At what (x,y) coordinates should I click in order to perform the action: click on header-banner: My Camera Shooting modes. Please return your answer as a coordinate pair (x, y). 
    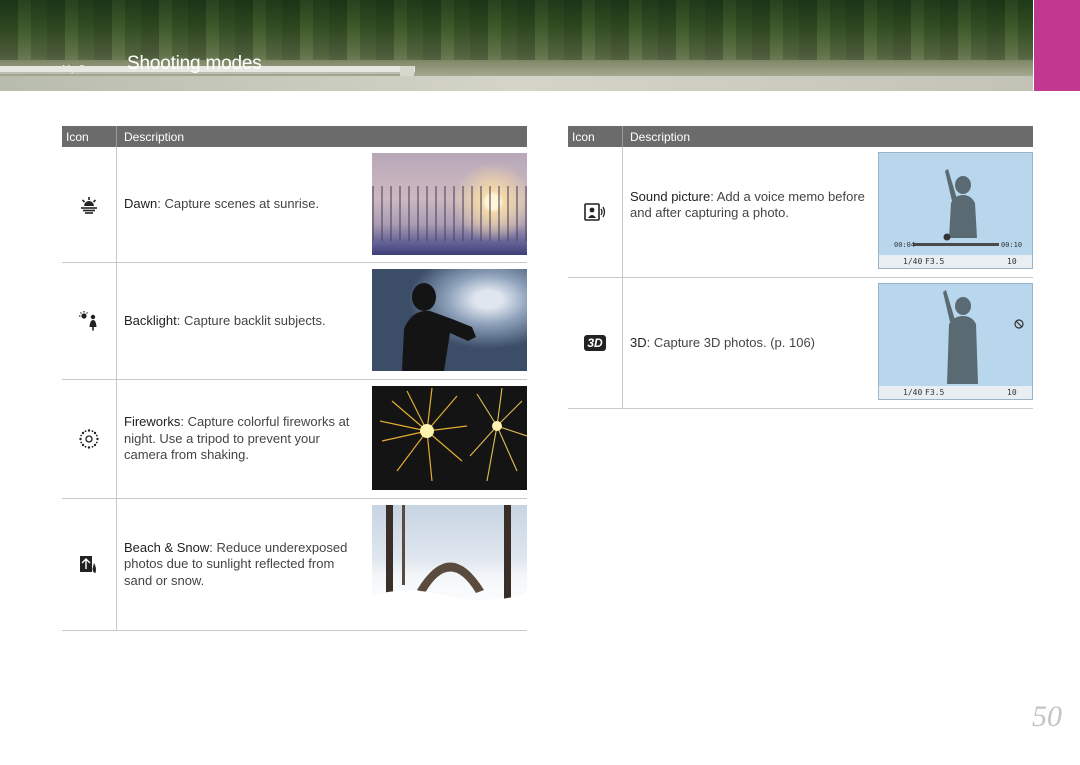
    Looking at the image, I should click on (516, 45).